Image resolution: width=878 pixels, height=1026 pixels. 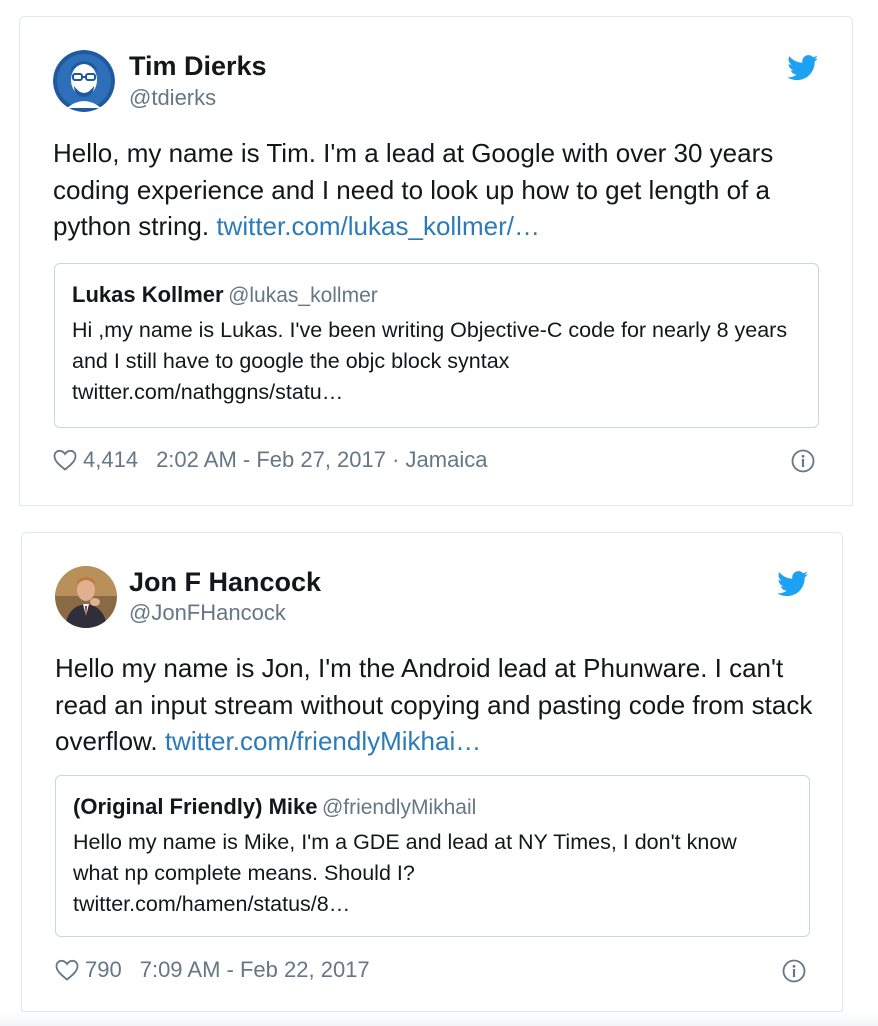 I want to click on quoted-tweet-header: Lukas Kollmer @lukas_kollmer, so click(x=225, y=295).